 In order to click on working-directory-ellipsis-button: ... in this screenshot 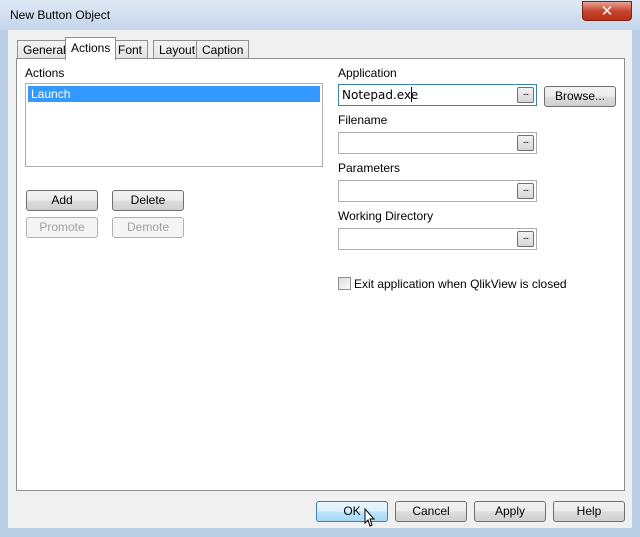, I will do `click(525, 239)`.